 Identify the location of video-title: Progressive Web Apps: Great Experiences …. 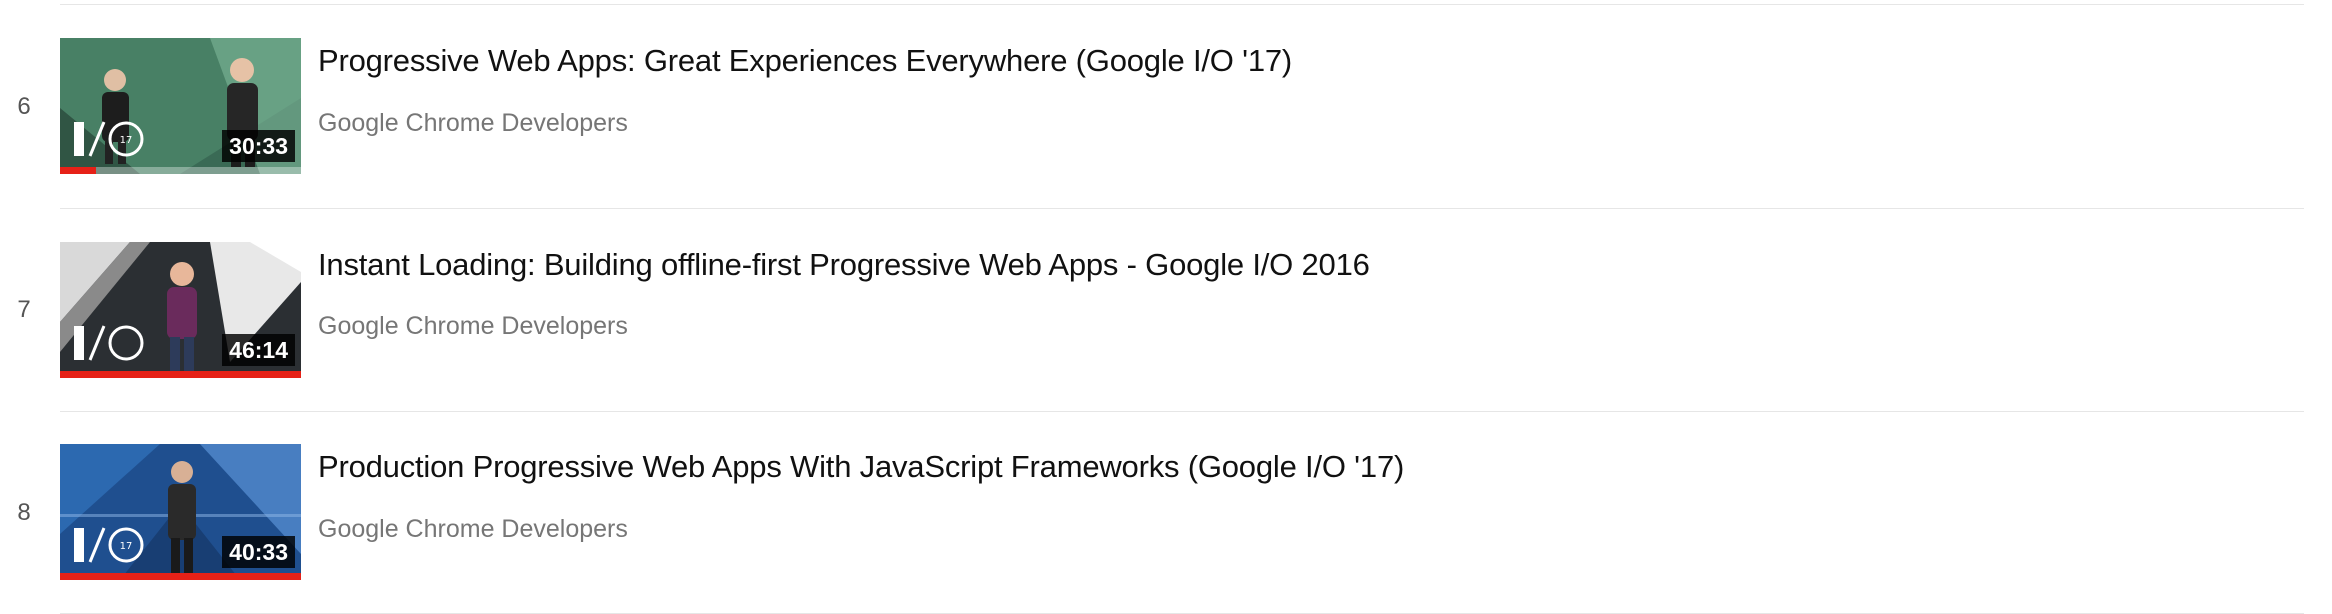
(805, 61).